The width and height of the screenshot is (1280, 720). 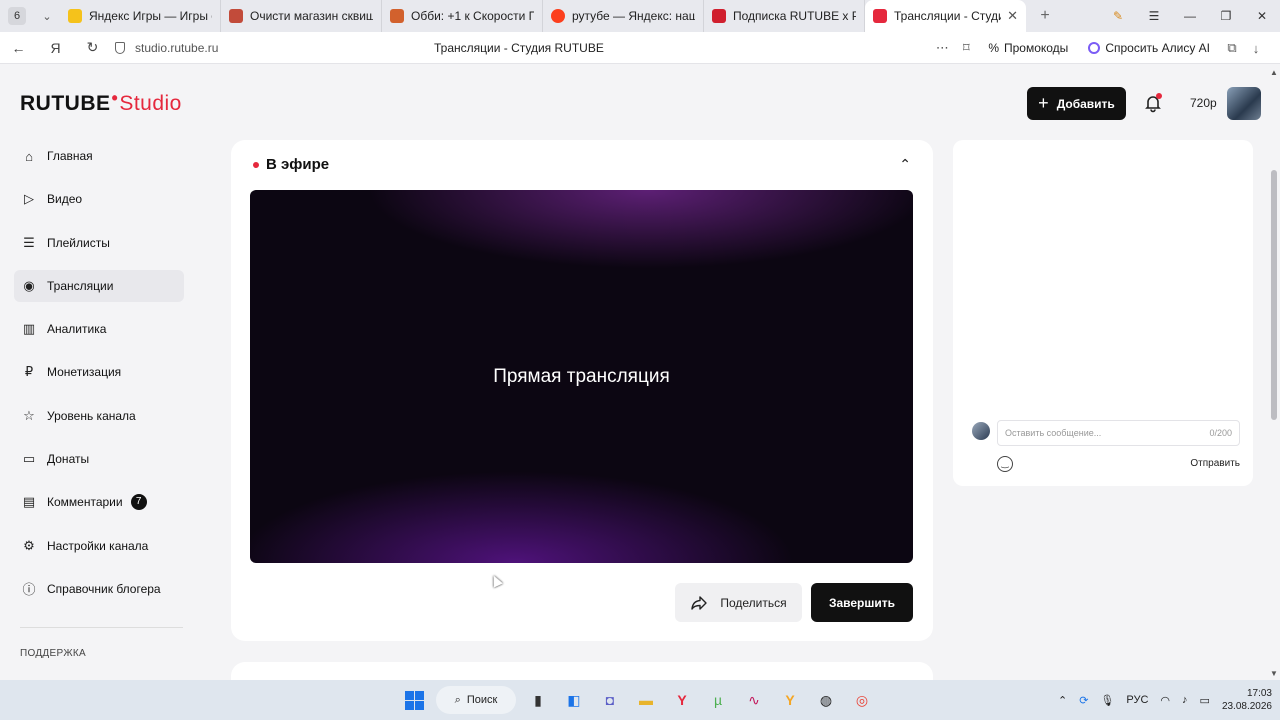 What do you see at coordinates (754, 700) in the screenshot?
I see `activity-app-icon: ∿` at bounding box center [754, 700].